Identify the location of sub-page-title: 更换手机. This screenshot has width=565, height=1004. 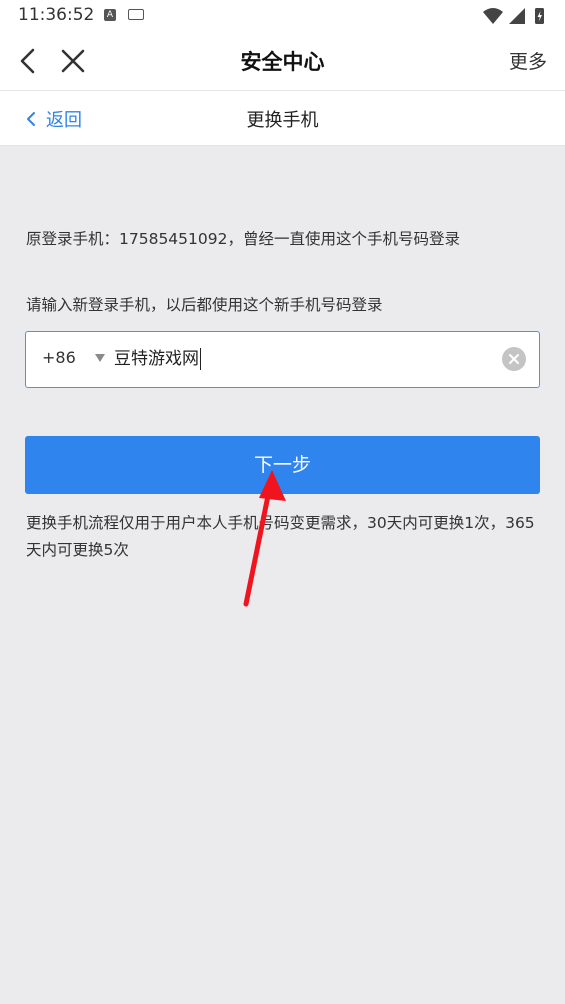
(282, 120).